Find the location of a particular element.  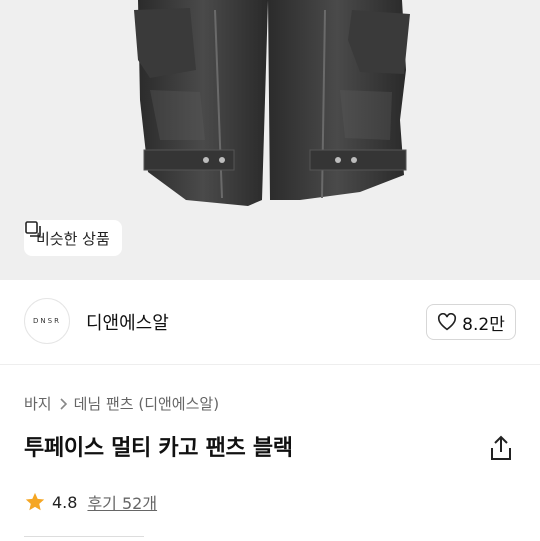

like-button: 8.2만 is located at coordinates (471, 322).